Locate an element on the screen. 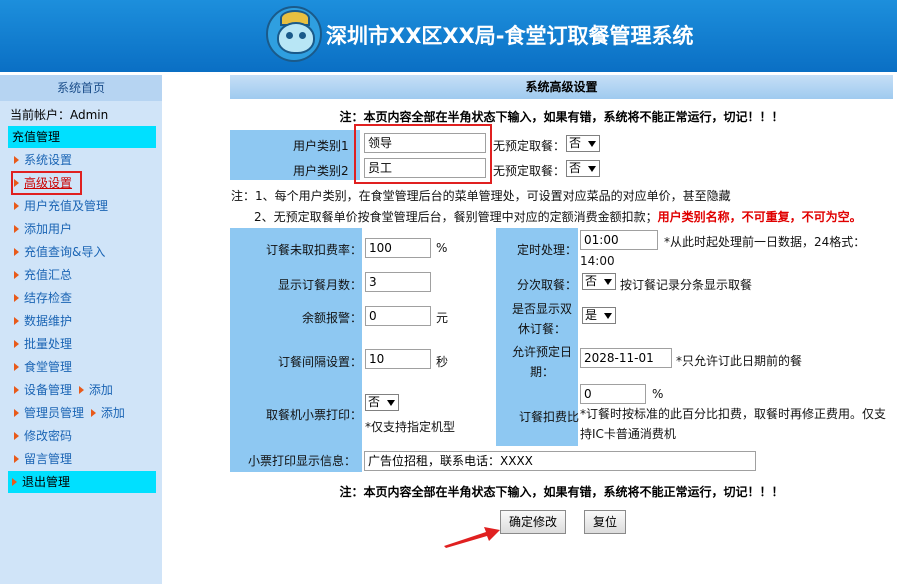 This screenshot has height=584, width=897. section-title: 系统高级设置 is located at coordinates (561, 87).